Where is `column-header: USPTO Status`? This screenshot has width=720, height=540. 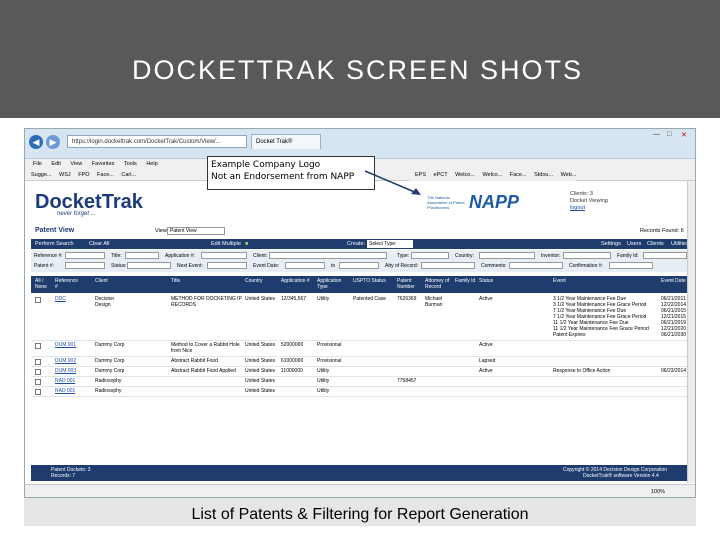 column-header: USPTO Status is located at coordinates (374, 281).